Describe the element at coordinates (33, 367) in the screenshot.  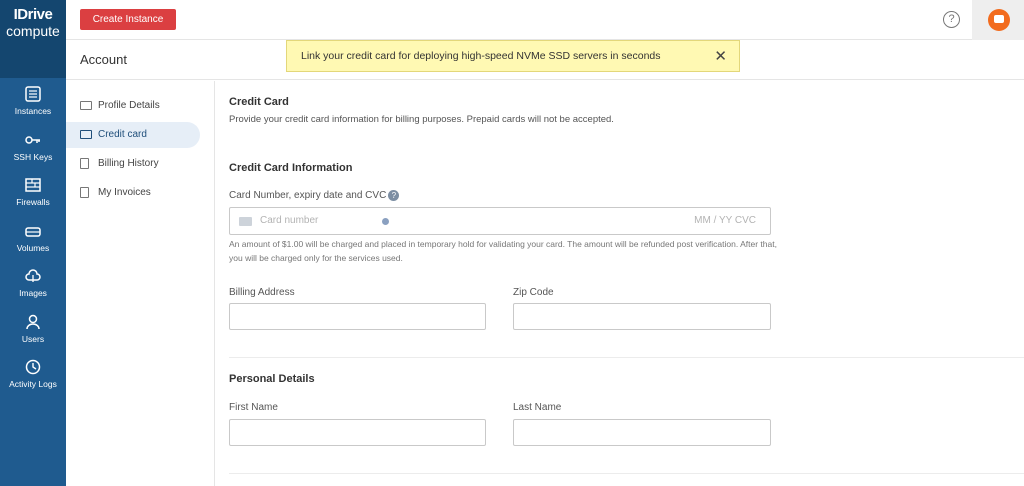
I see `history-icon` at that location.